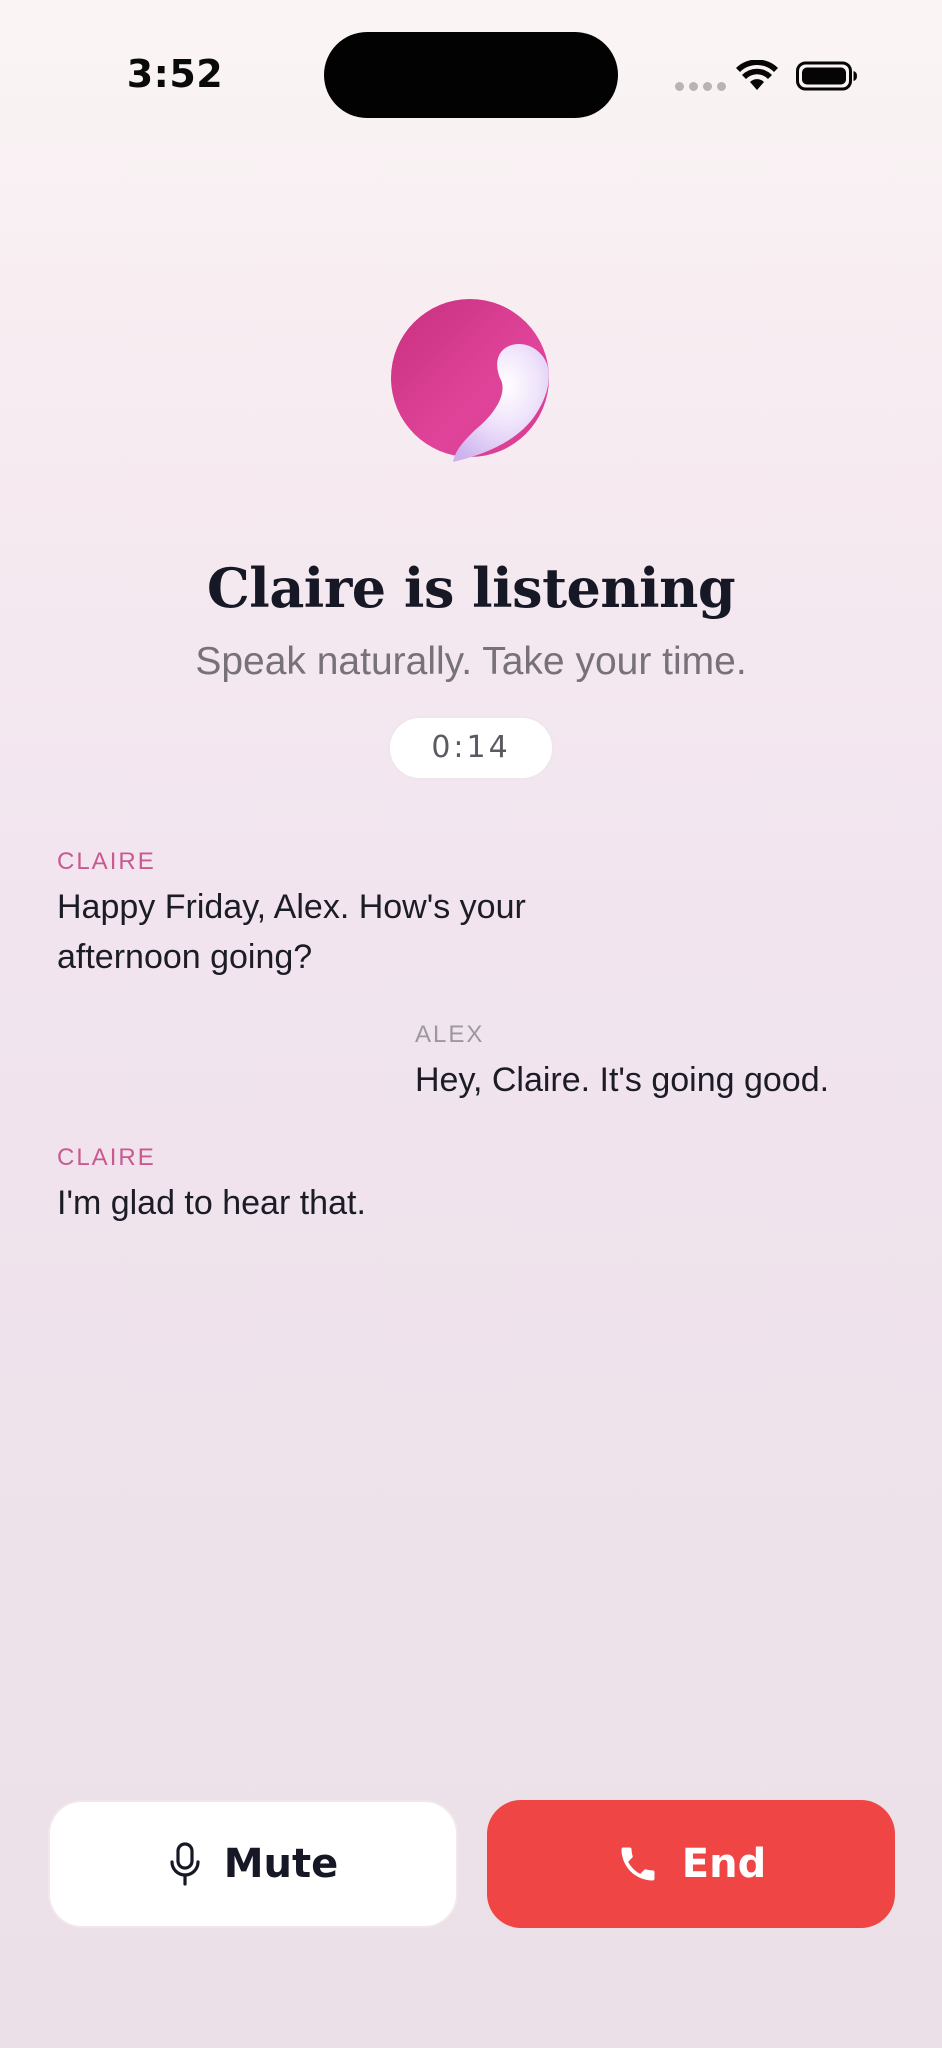 The width and height of the screenshot is (942, 2048). Describe the element at coordinates (471, 748) in the screenshot. I see `call-timer: 0:14` at that location.